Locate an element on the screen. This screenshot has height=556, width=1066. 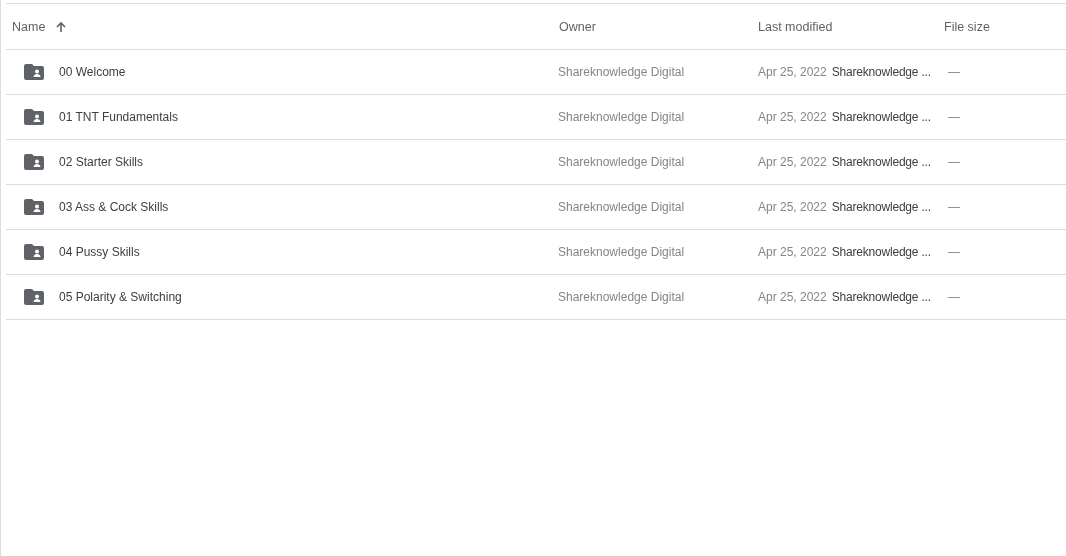
file-name: 00 Welcome is located at coordinates (92, 72).